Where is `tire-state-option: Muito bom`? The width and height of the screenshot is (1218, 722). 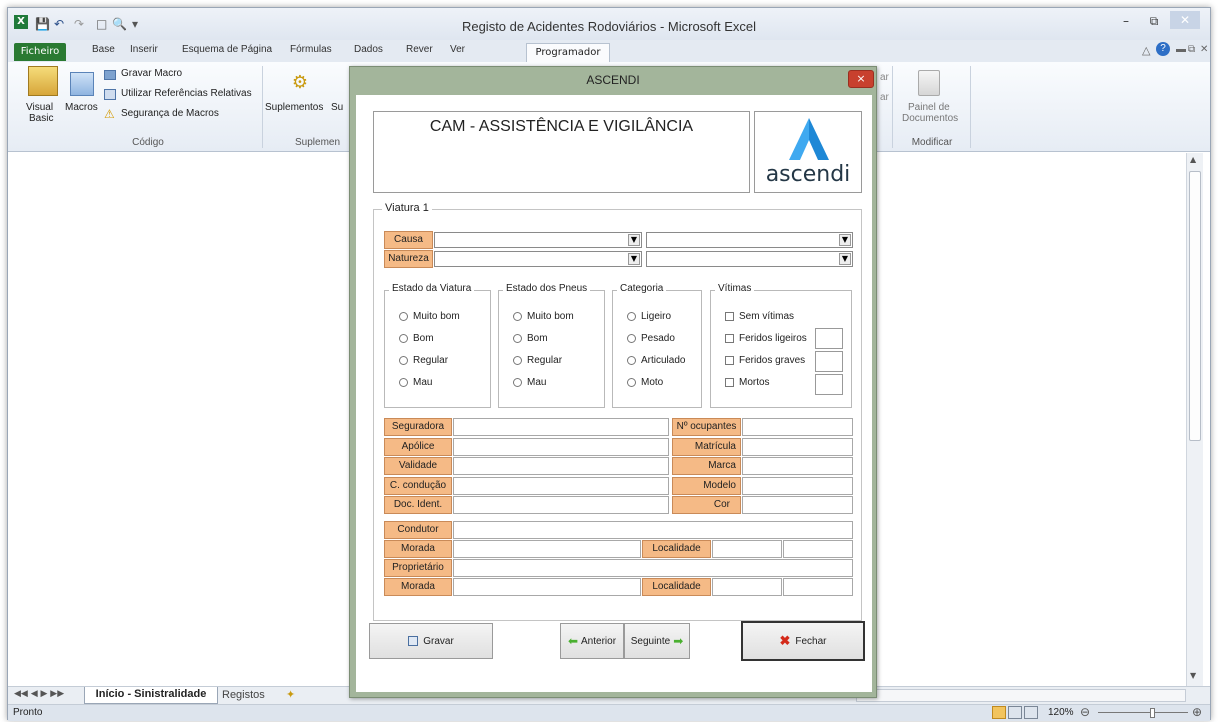 tire-state-option: Muito bom is located at coordinates (543, 316).